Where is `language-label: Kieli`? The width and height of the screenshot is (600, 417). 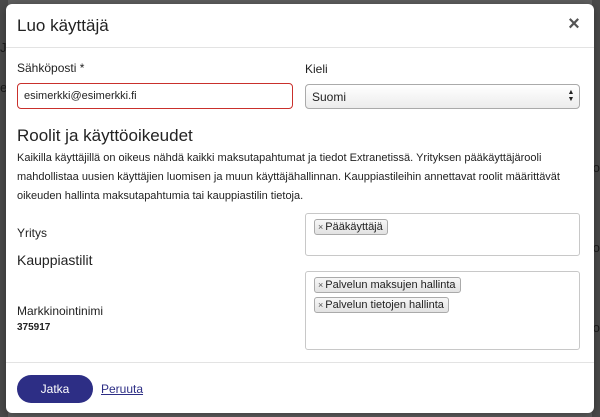
language-label: Kieli is located at coordinates (316, 69).